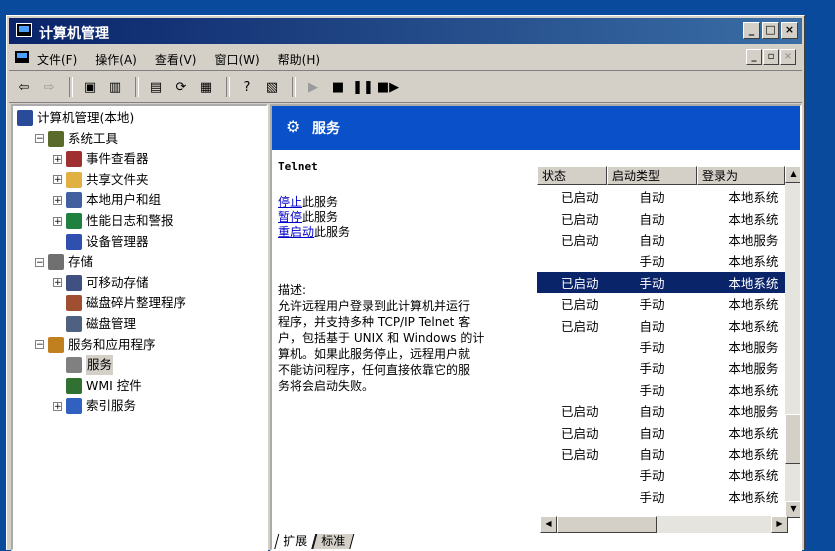  Describe the element at coordinates (24, 87) in the screenshot. I see `back-arrow-icon: ⇦` at that location.